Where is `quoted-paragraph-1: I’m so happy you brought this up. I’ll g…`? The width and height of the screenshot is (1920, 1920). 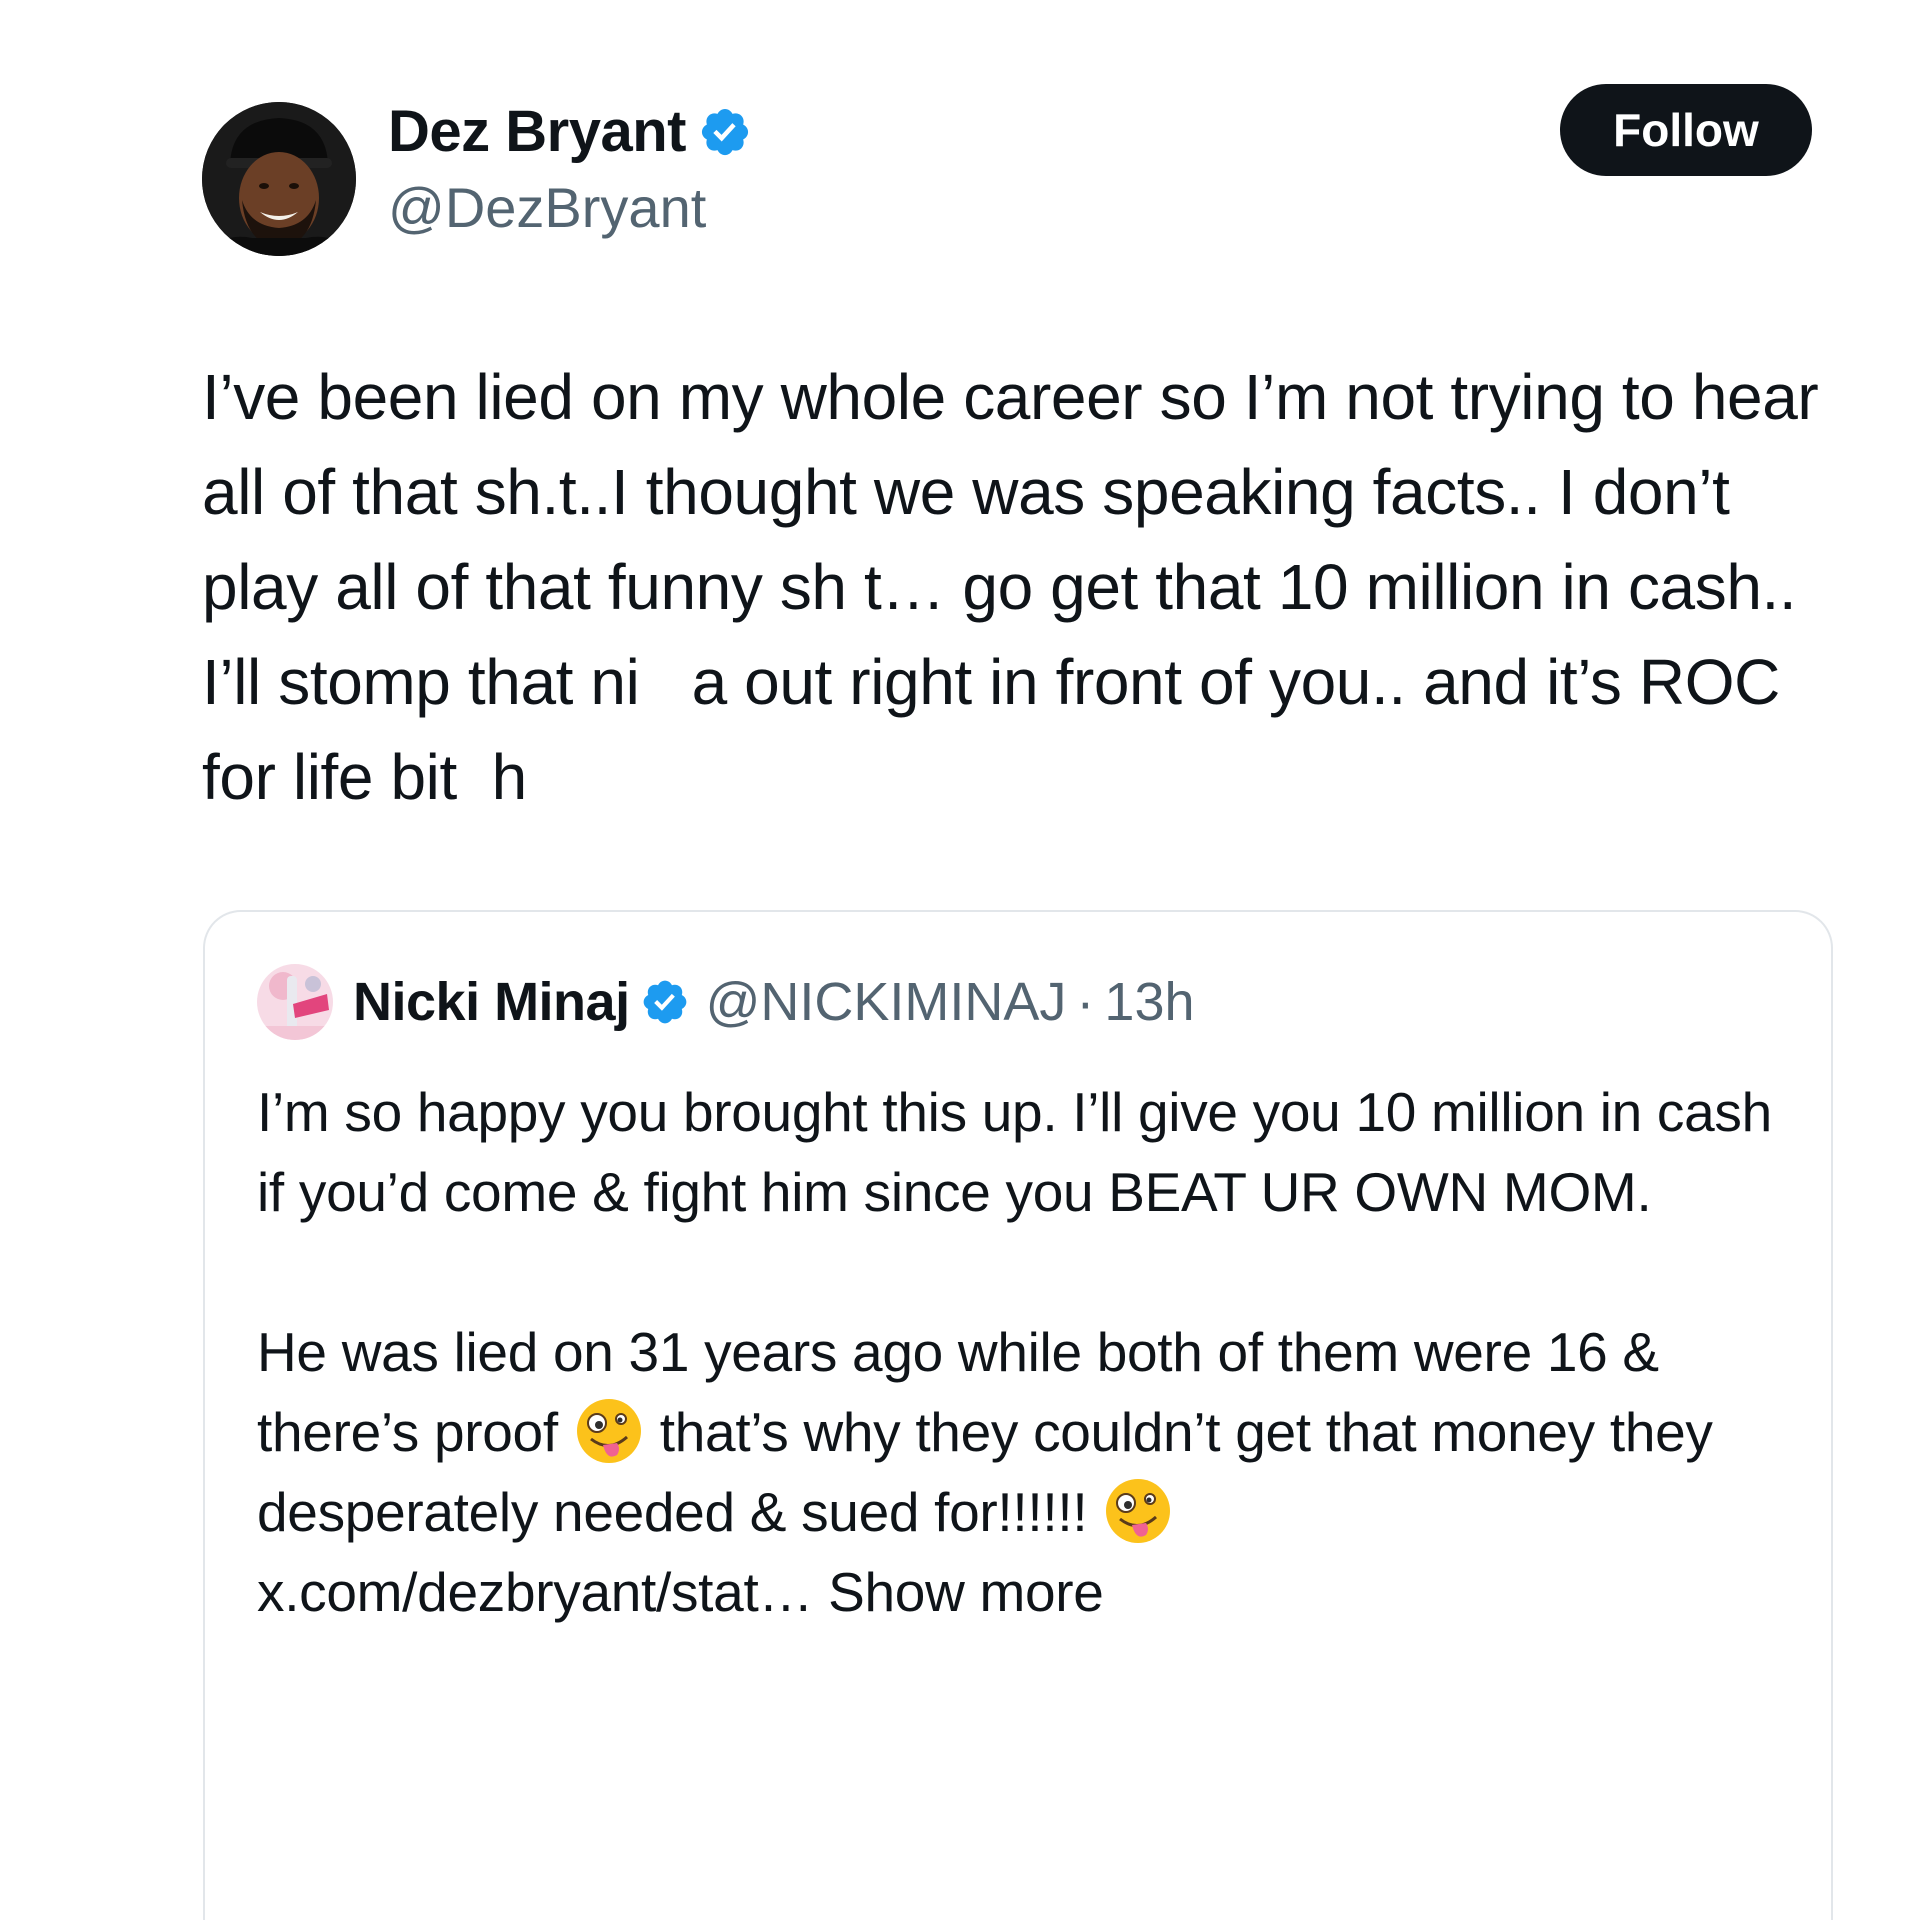
quoted-paragraph-1: I’m so happy you brought this up. I’ll g… is located at coordinates (1014, 1152).